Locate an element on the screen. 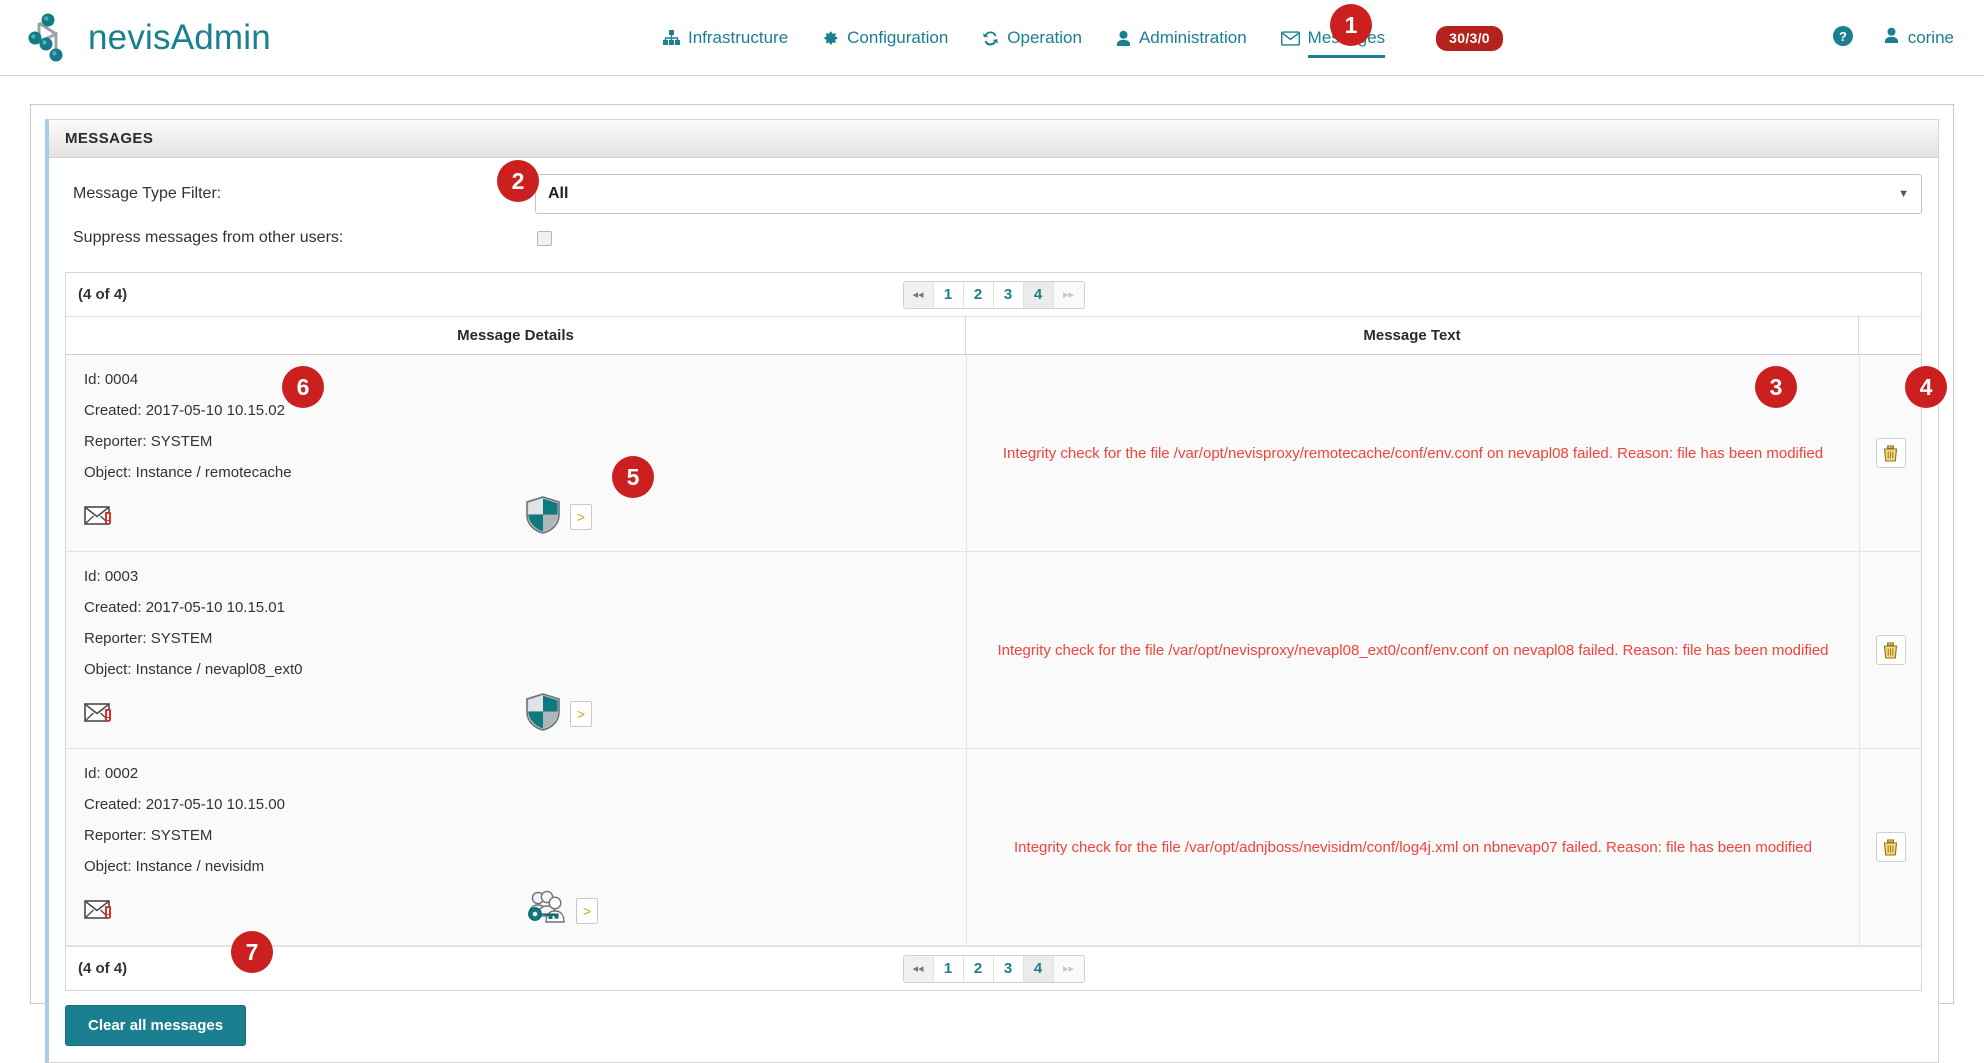 This screenshot has height=1063, width=1984. message-created: Created: 2017-05-10 10.15.02 is located at coordinates (184, 410).